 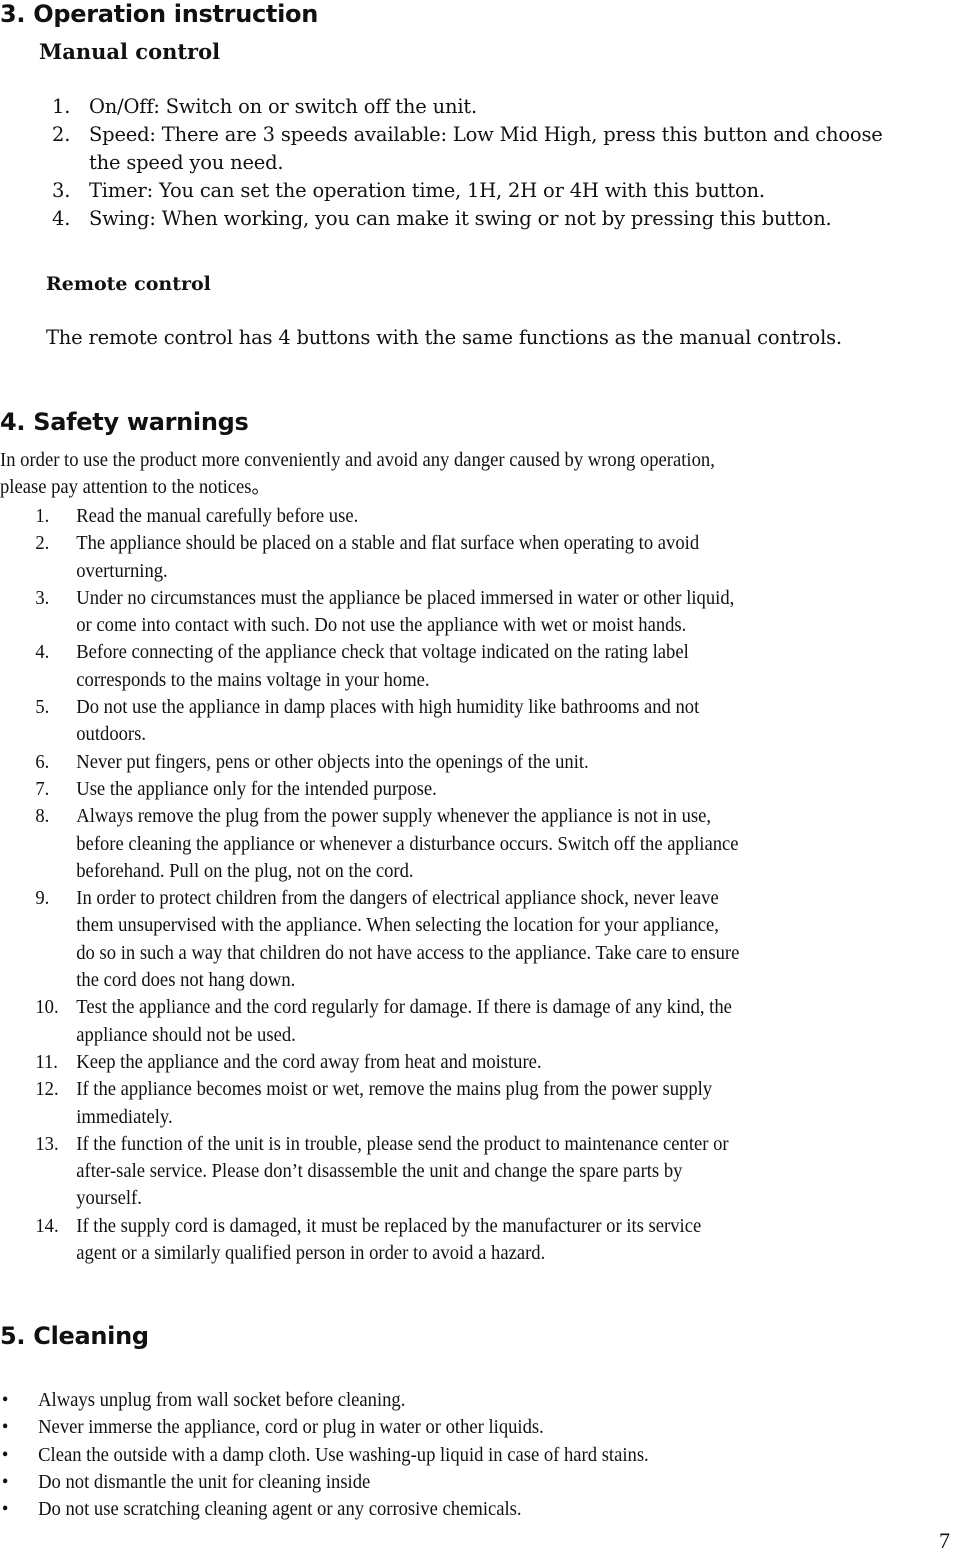 What do you see at coordinates (944, 1540) in the screenshot?
I see `page-number: 7` at bounding box center [944, 1540].